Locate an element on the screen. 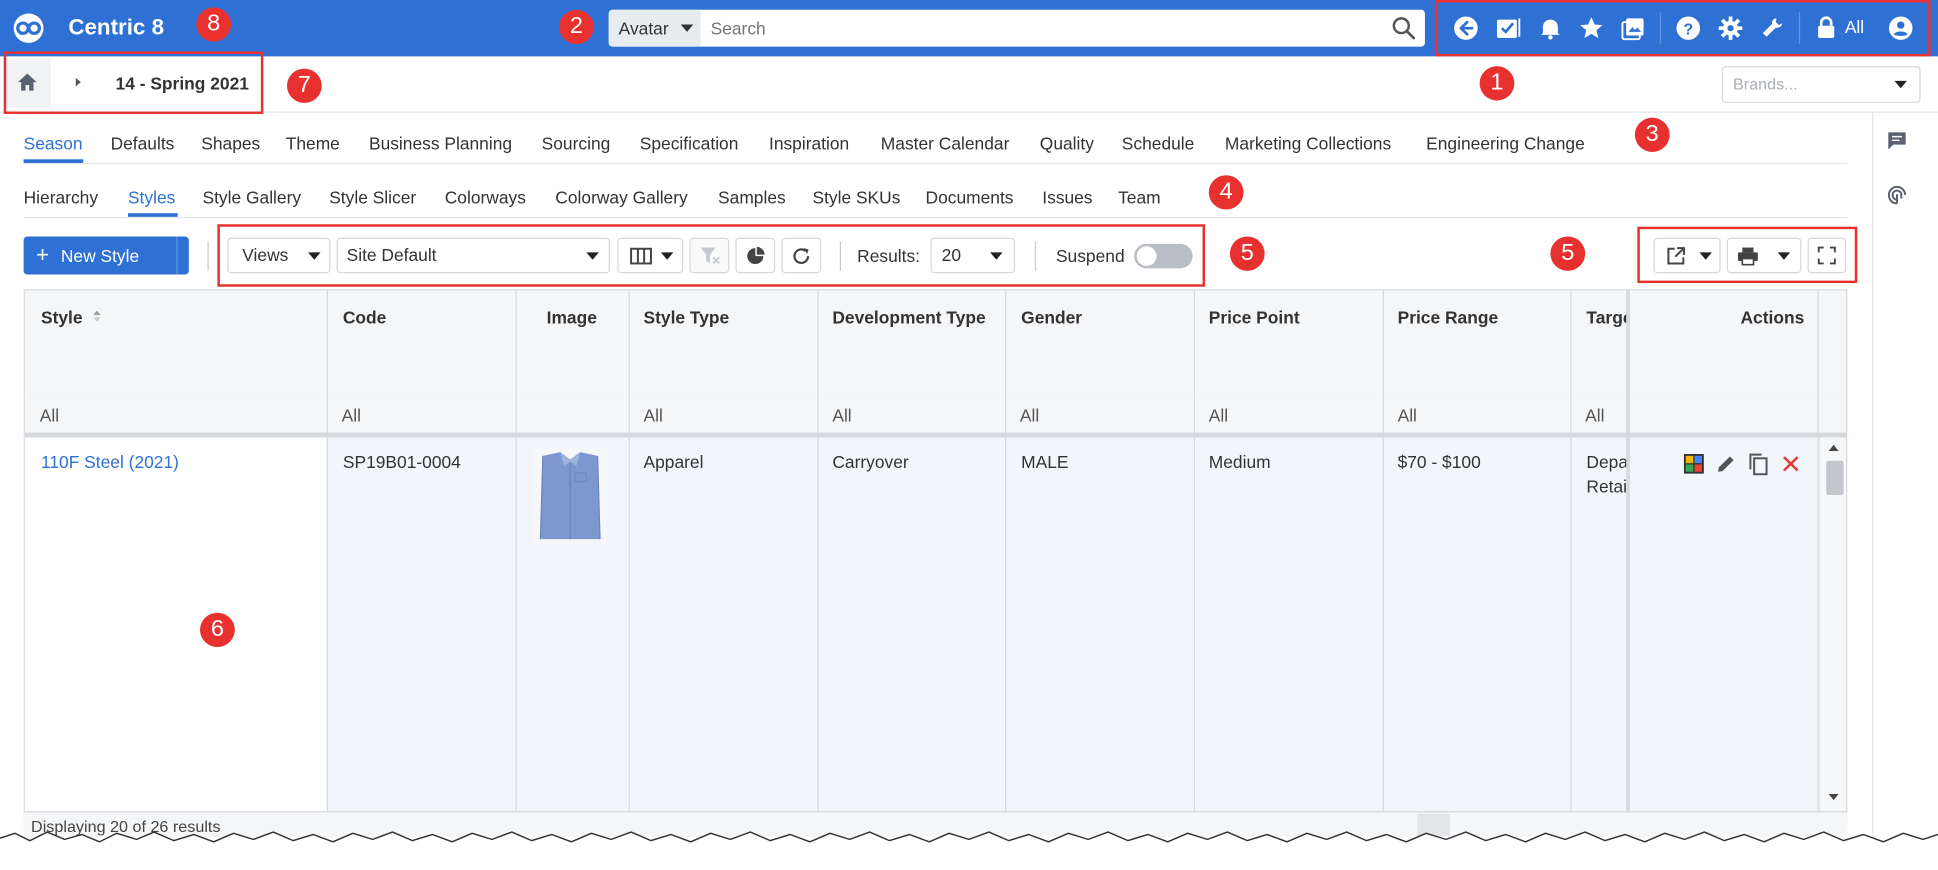 Image resolution: width=1938 pixels, height=870 pixels. new-style-button: + New Style is located at coordinates (113, 255).